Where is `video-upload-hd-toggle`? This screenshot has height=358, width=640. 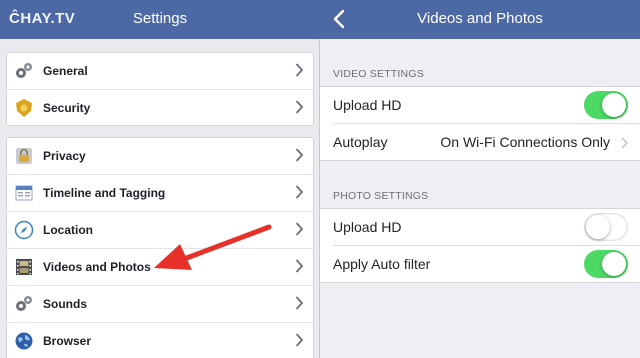
video-upload-hd-toggle is located at coordinates (606, 105).